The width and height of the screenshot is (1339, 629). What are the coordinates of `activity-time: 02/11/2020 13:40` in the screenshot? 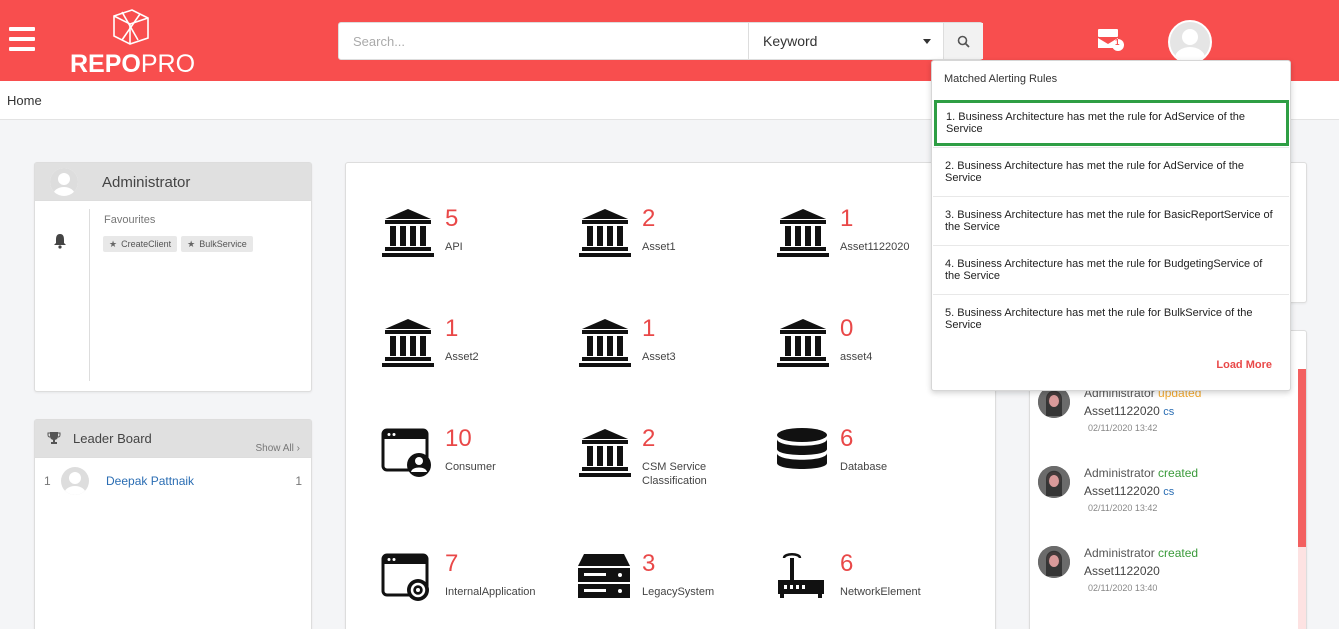 It's located at (1123, 588).